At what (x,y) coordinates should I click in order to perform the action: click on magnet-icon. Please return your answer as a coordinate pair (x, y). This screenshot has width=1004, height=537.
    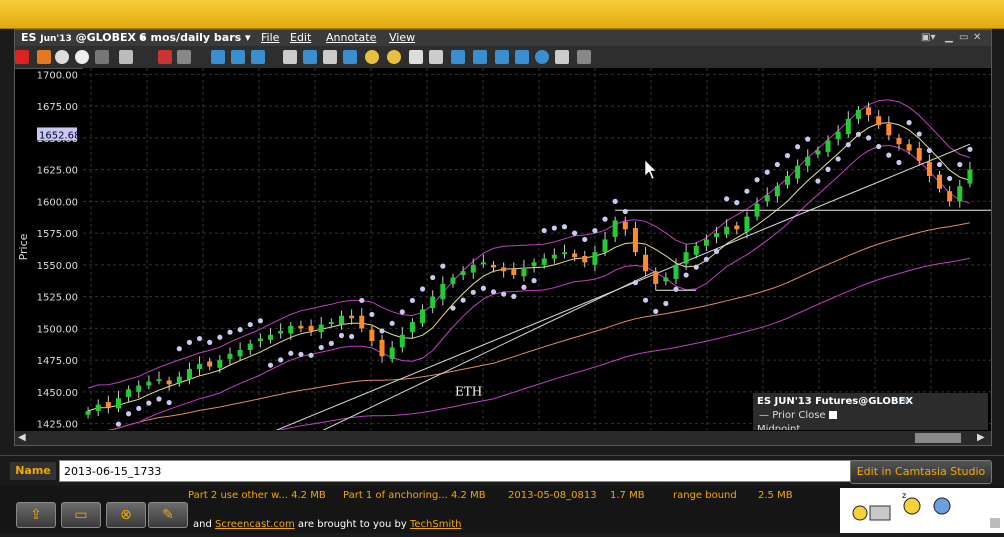
    Looking at the image, I should click on (350, 57).